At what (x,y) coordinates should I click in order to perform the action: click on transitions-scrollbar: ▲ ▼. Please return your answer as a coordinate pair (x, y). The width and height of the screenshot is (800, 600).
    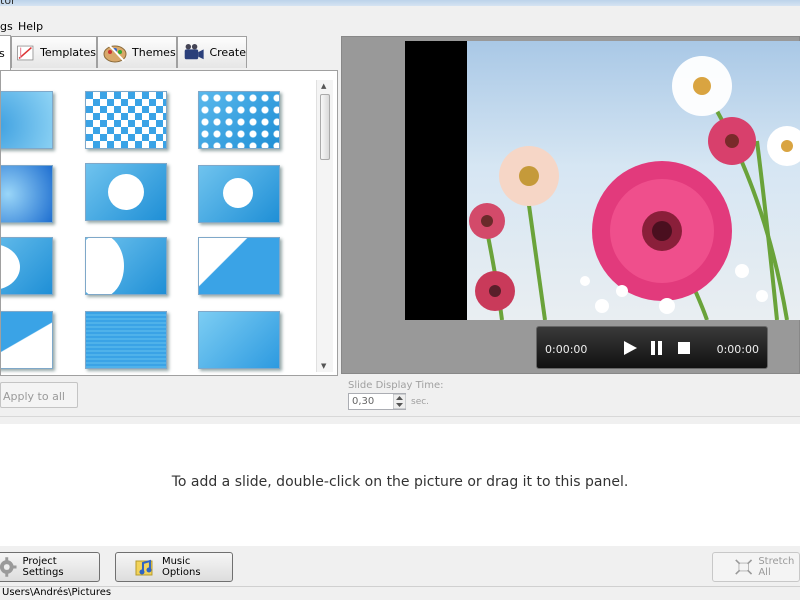
    Looking at the image, I should click on (324, 226).